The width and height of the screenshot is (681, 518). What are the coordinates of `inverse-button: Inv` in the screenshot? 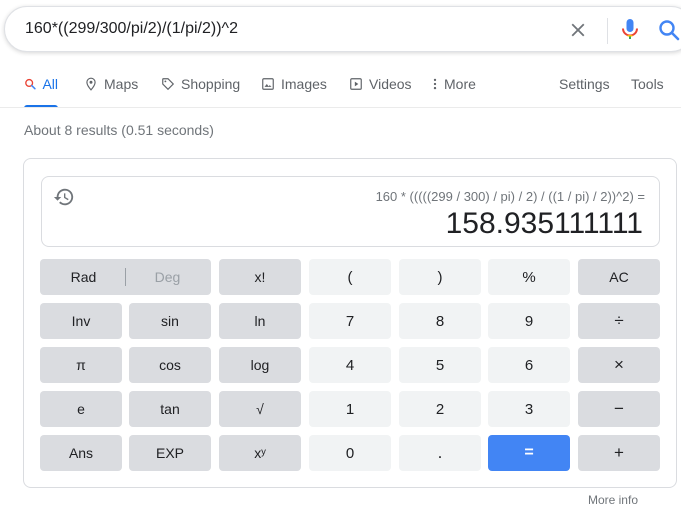 It's located at (81, 321).